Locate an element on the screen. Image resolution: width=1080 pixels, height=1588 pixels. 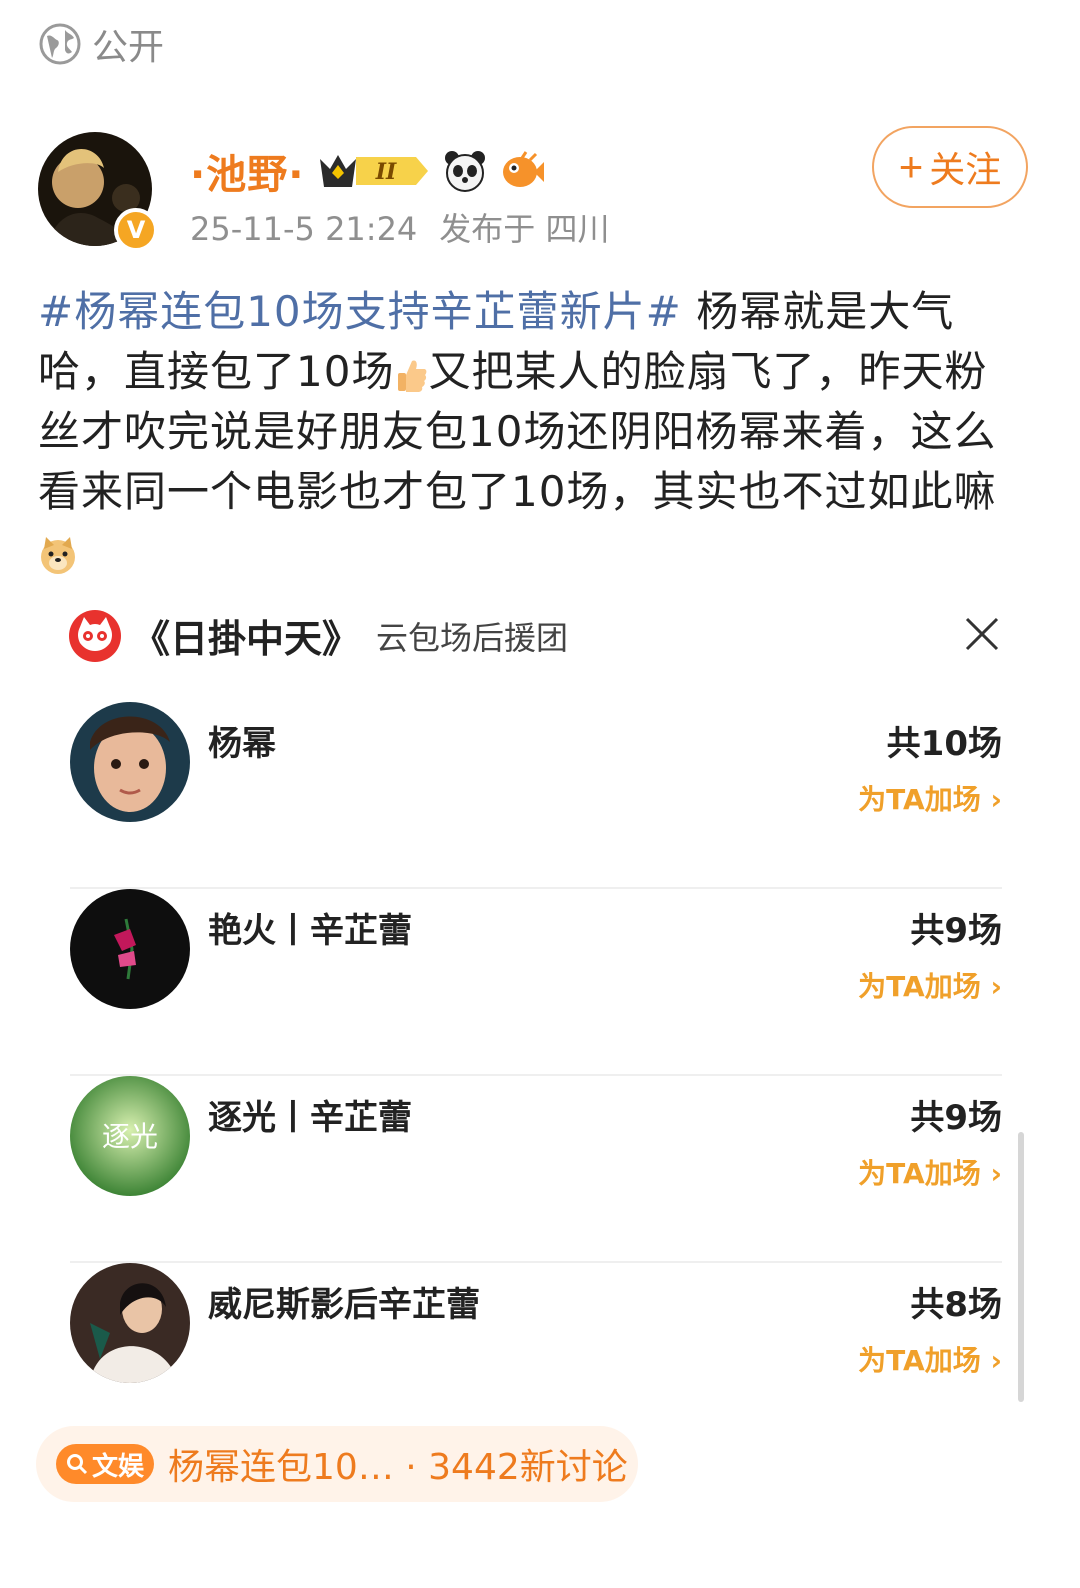
discussion-text: 杨幂连包10… · 3442新讨论 is located at coordinates (398, 1467).